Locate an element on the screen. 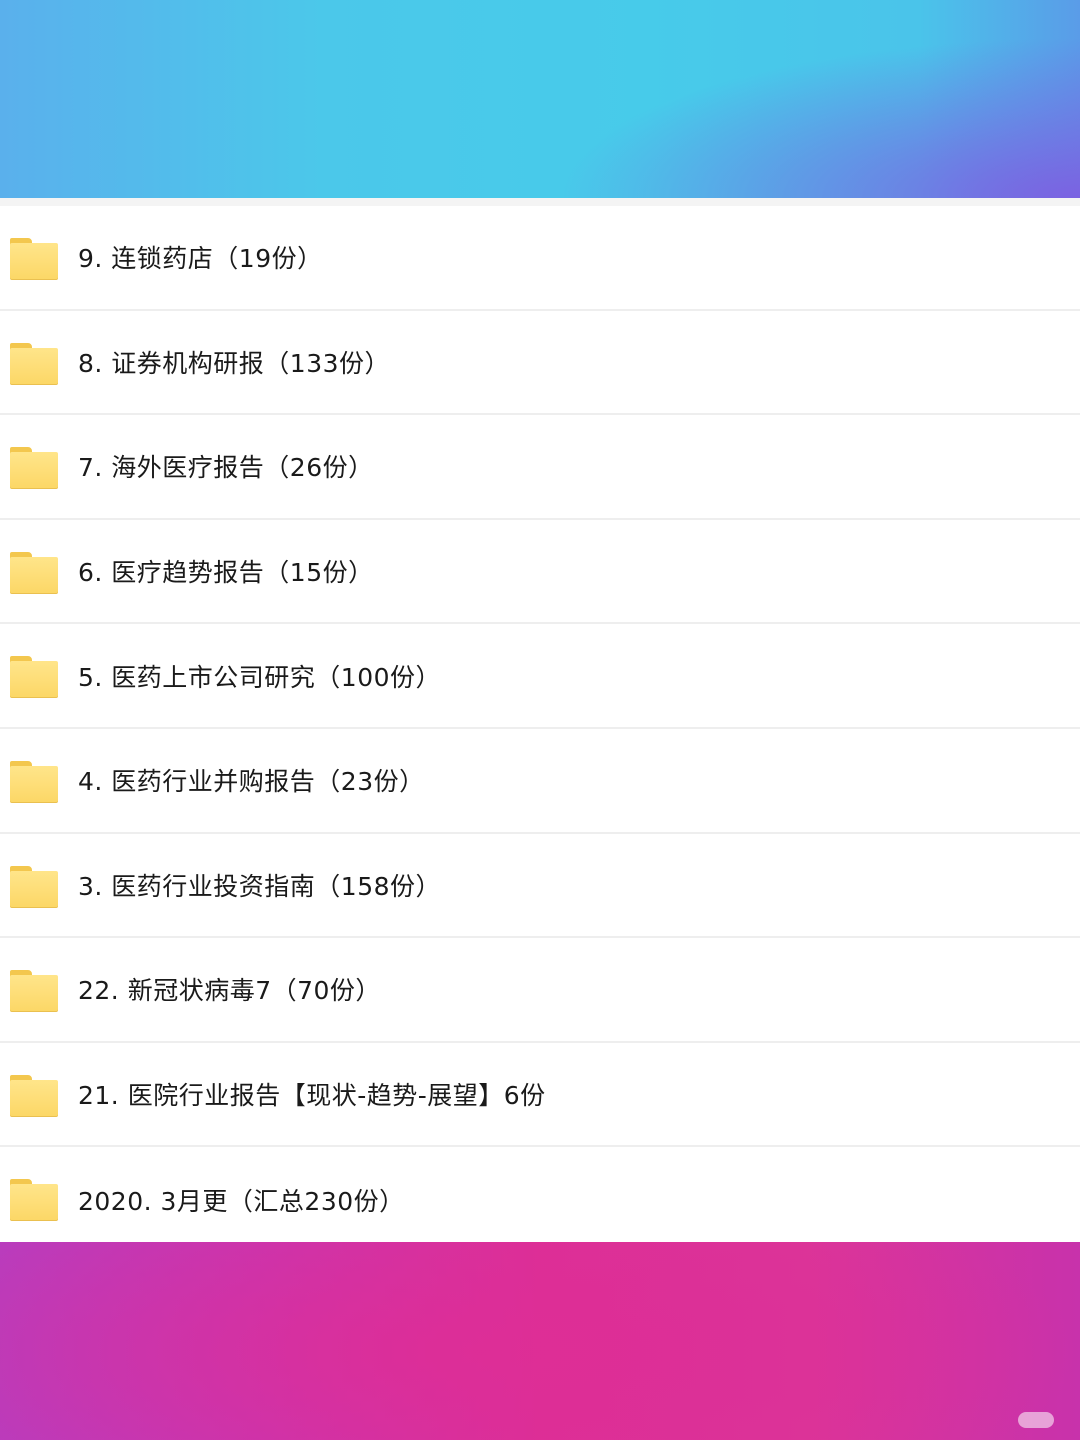 The width and height of the screenshot is (1080, 1440). folder-label: 22. 新冠状病毒7（70份） is located at coordinates (229, 991).